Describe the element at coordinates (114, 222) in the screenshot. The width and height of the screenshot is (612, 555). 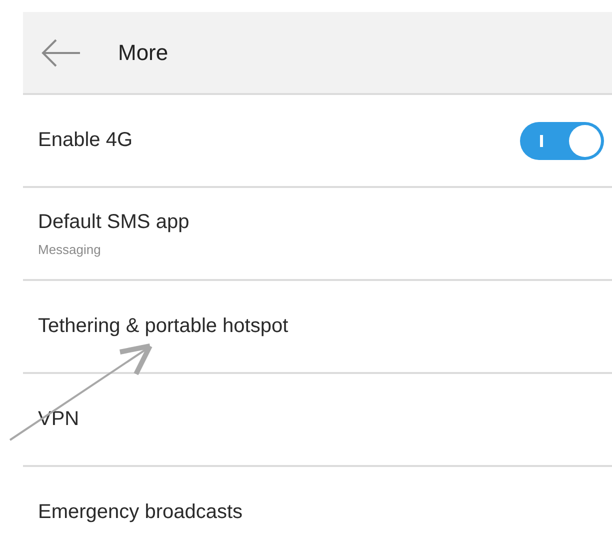
I see `item-label: Default SMS app` at that location.